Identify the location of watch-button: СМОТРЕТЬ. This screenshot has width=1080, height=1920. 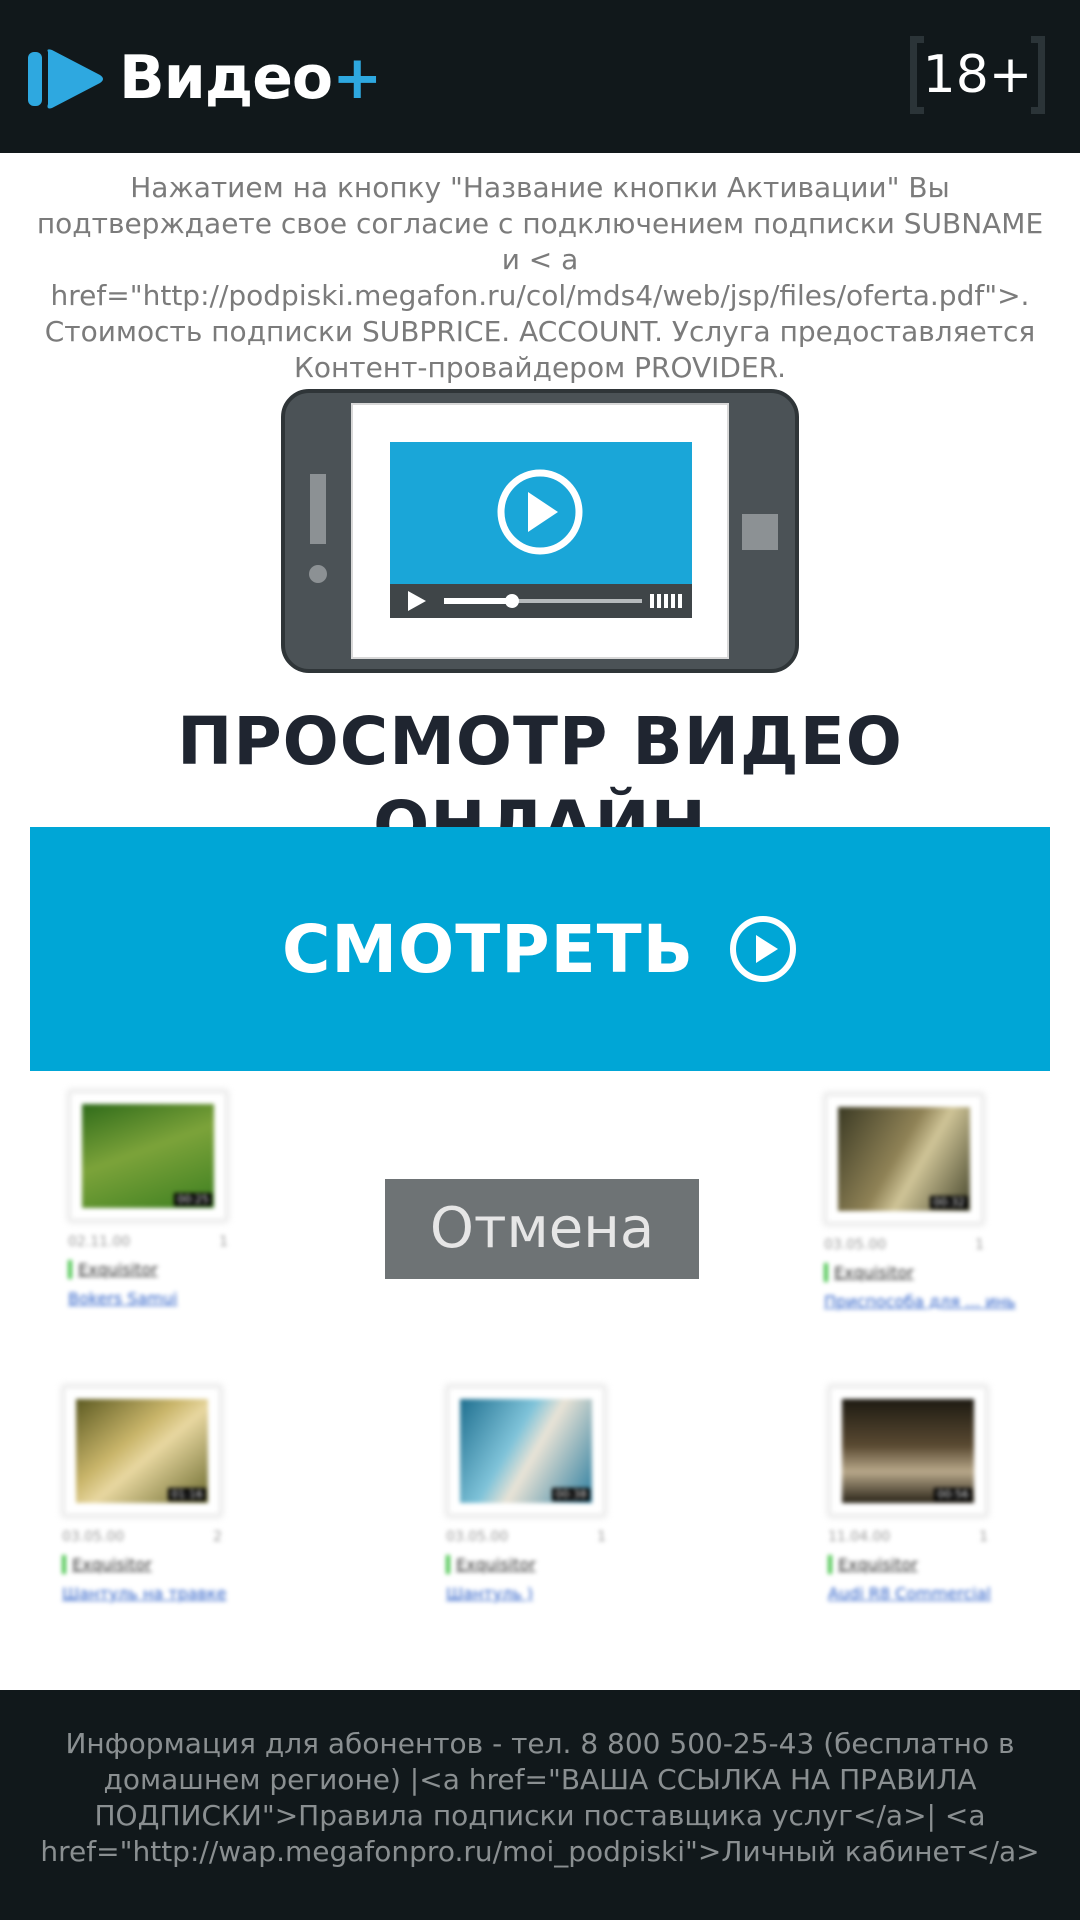
(540, 949).